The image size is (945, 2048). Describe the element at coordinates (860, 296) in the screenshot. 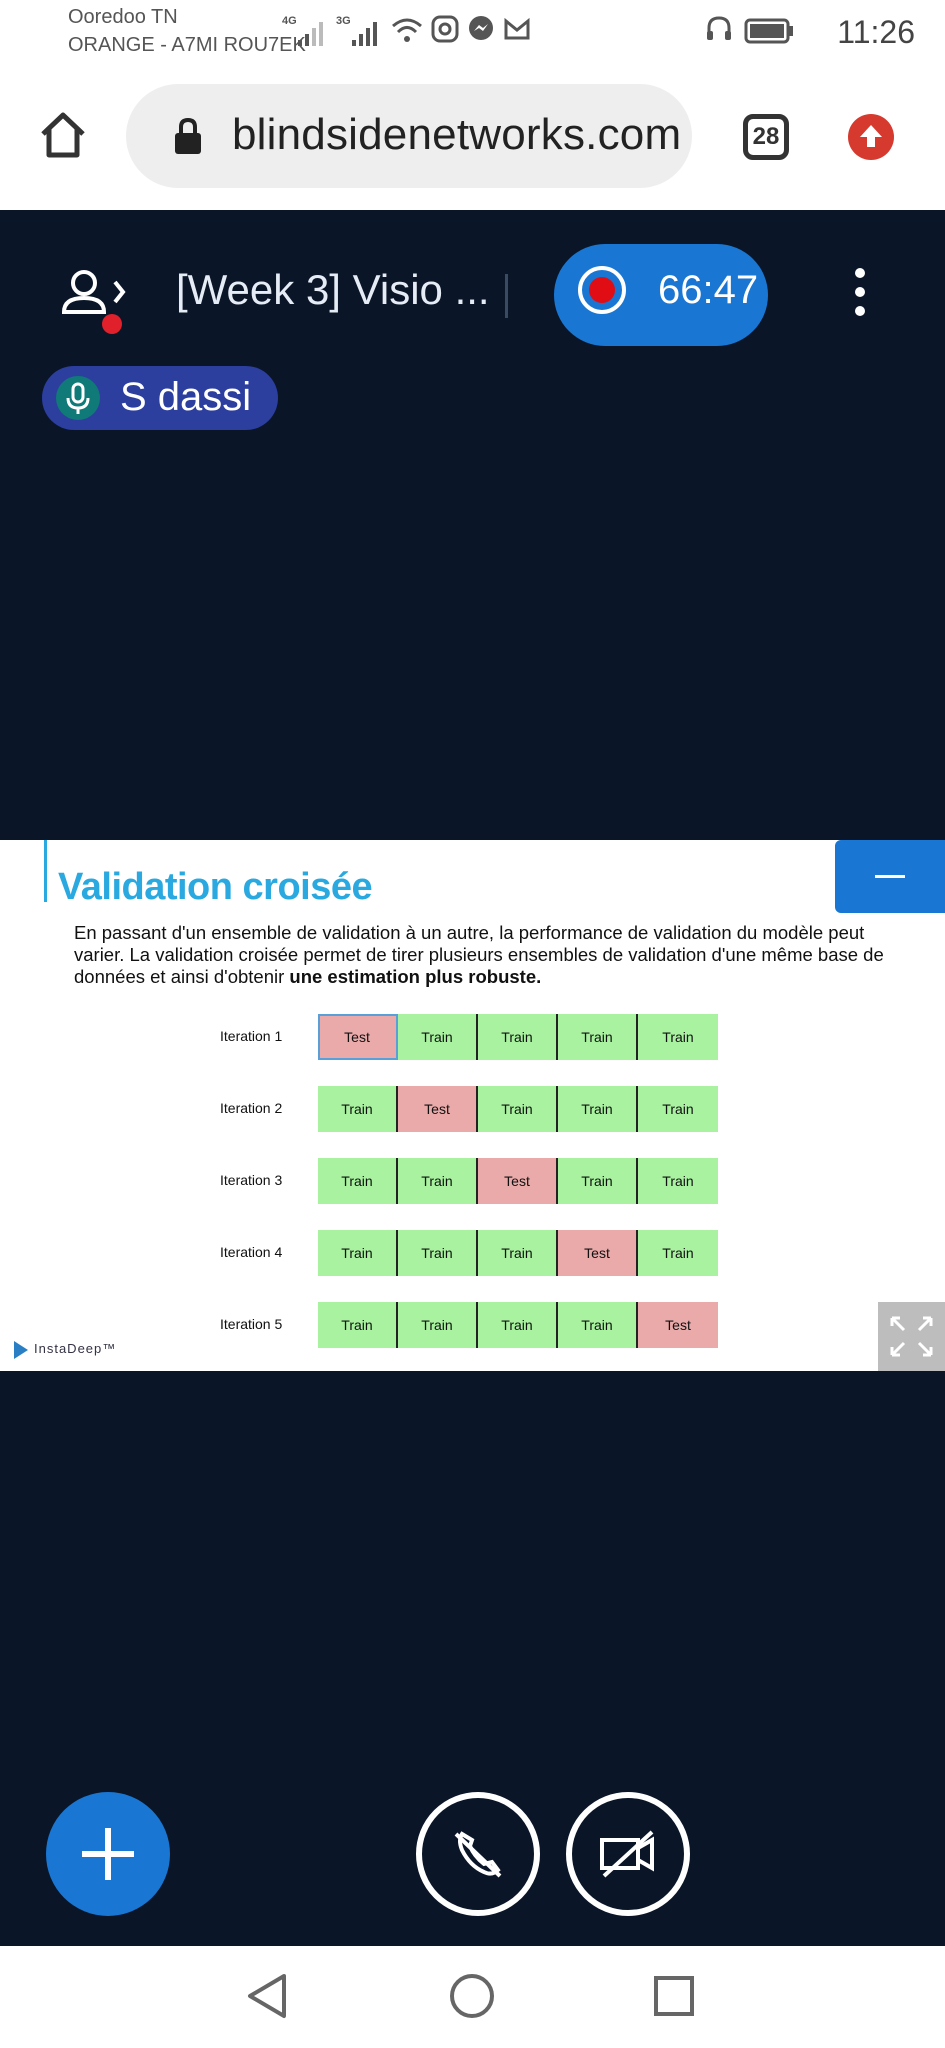

I see `options-menu-icon` at that location.